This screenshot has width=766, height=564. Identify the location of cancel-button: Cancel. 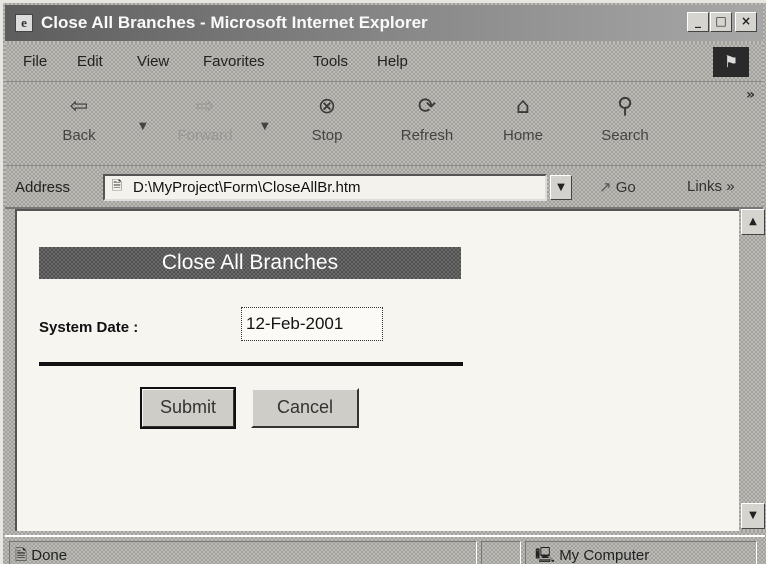
(305, 408).